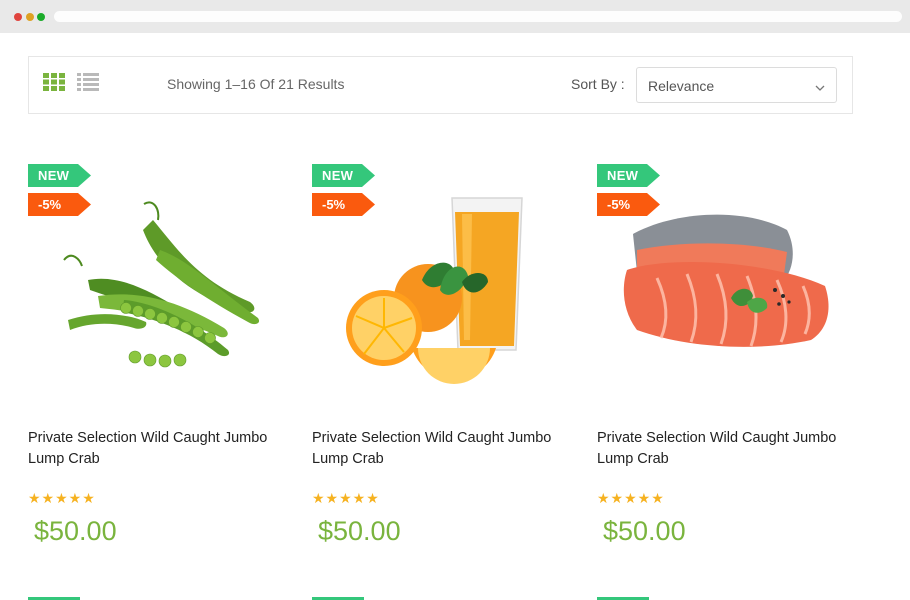  I want to click on orange-juice-image, so click(443, 290).